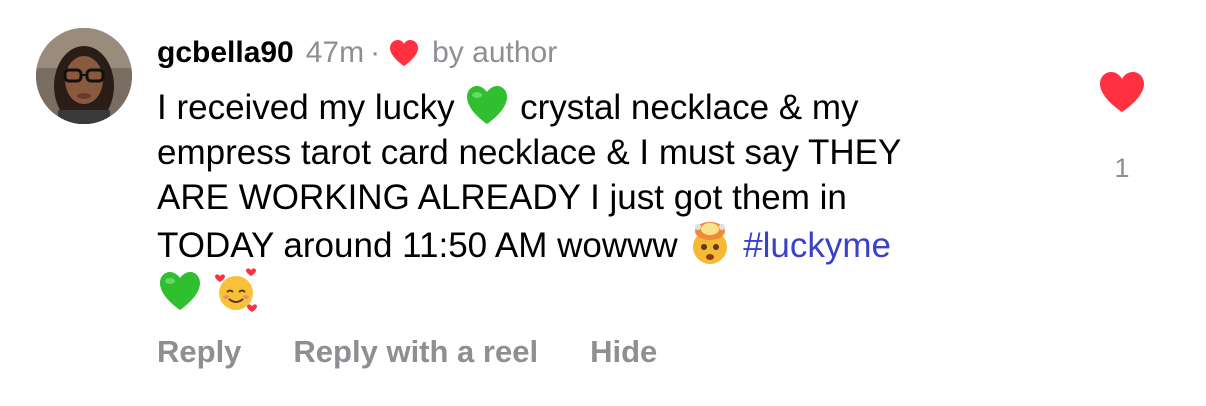 This screenshot has height=406, width=1206. What do you see at coordinates (1122, 168) in the screenshot?
I see `like-count: 1` at bounding box center [1122, 168].